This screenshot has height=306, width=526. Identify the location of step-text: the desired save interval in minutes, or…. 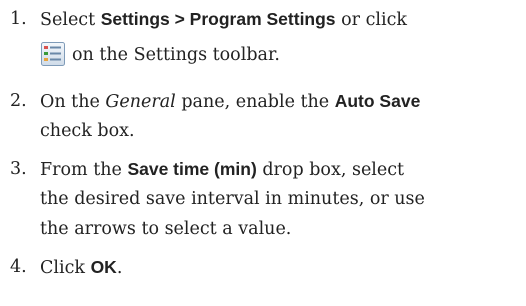
(232, 199).